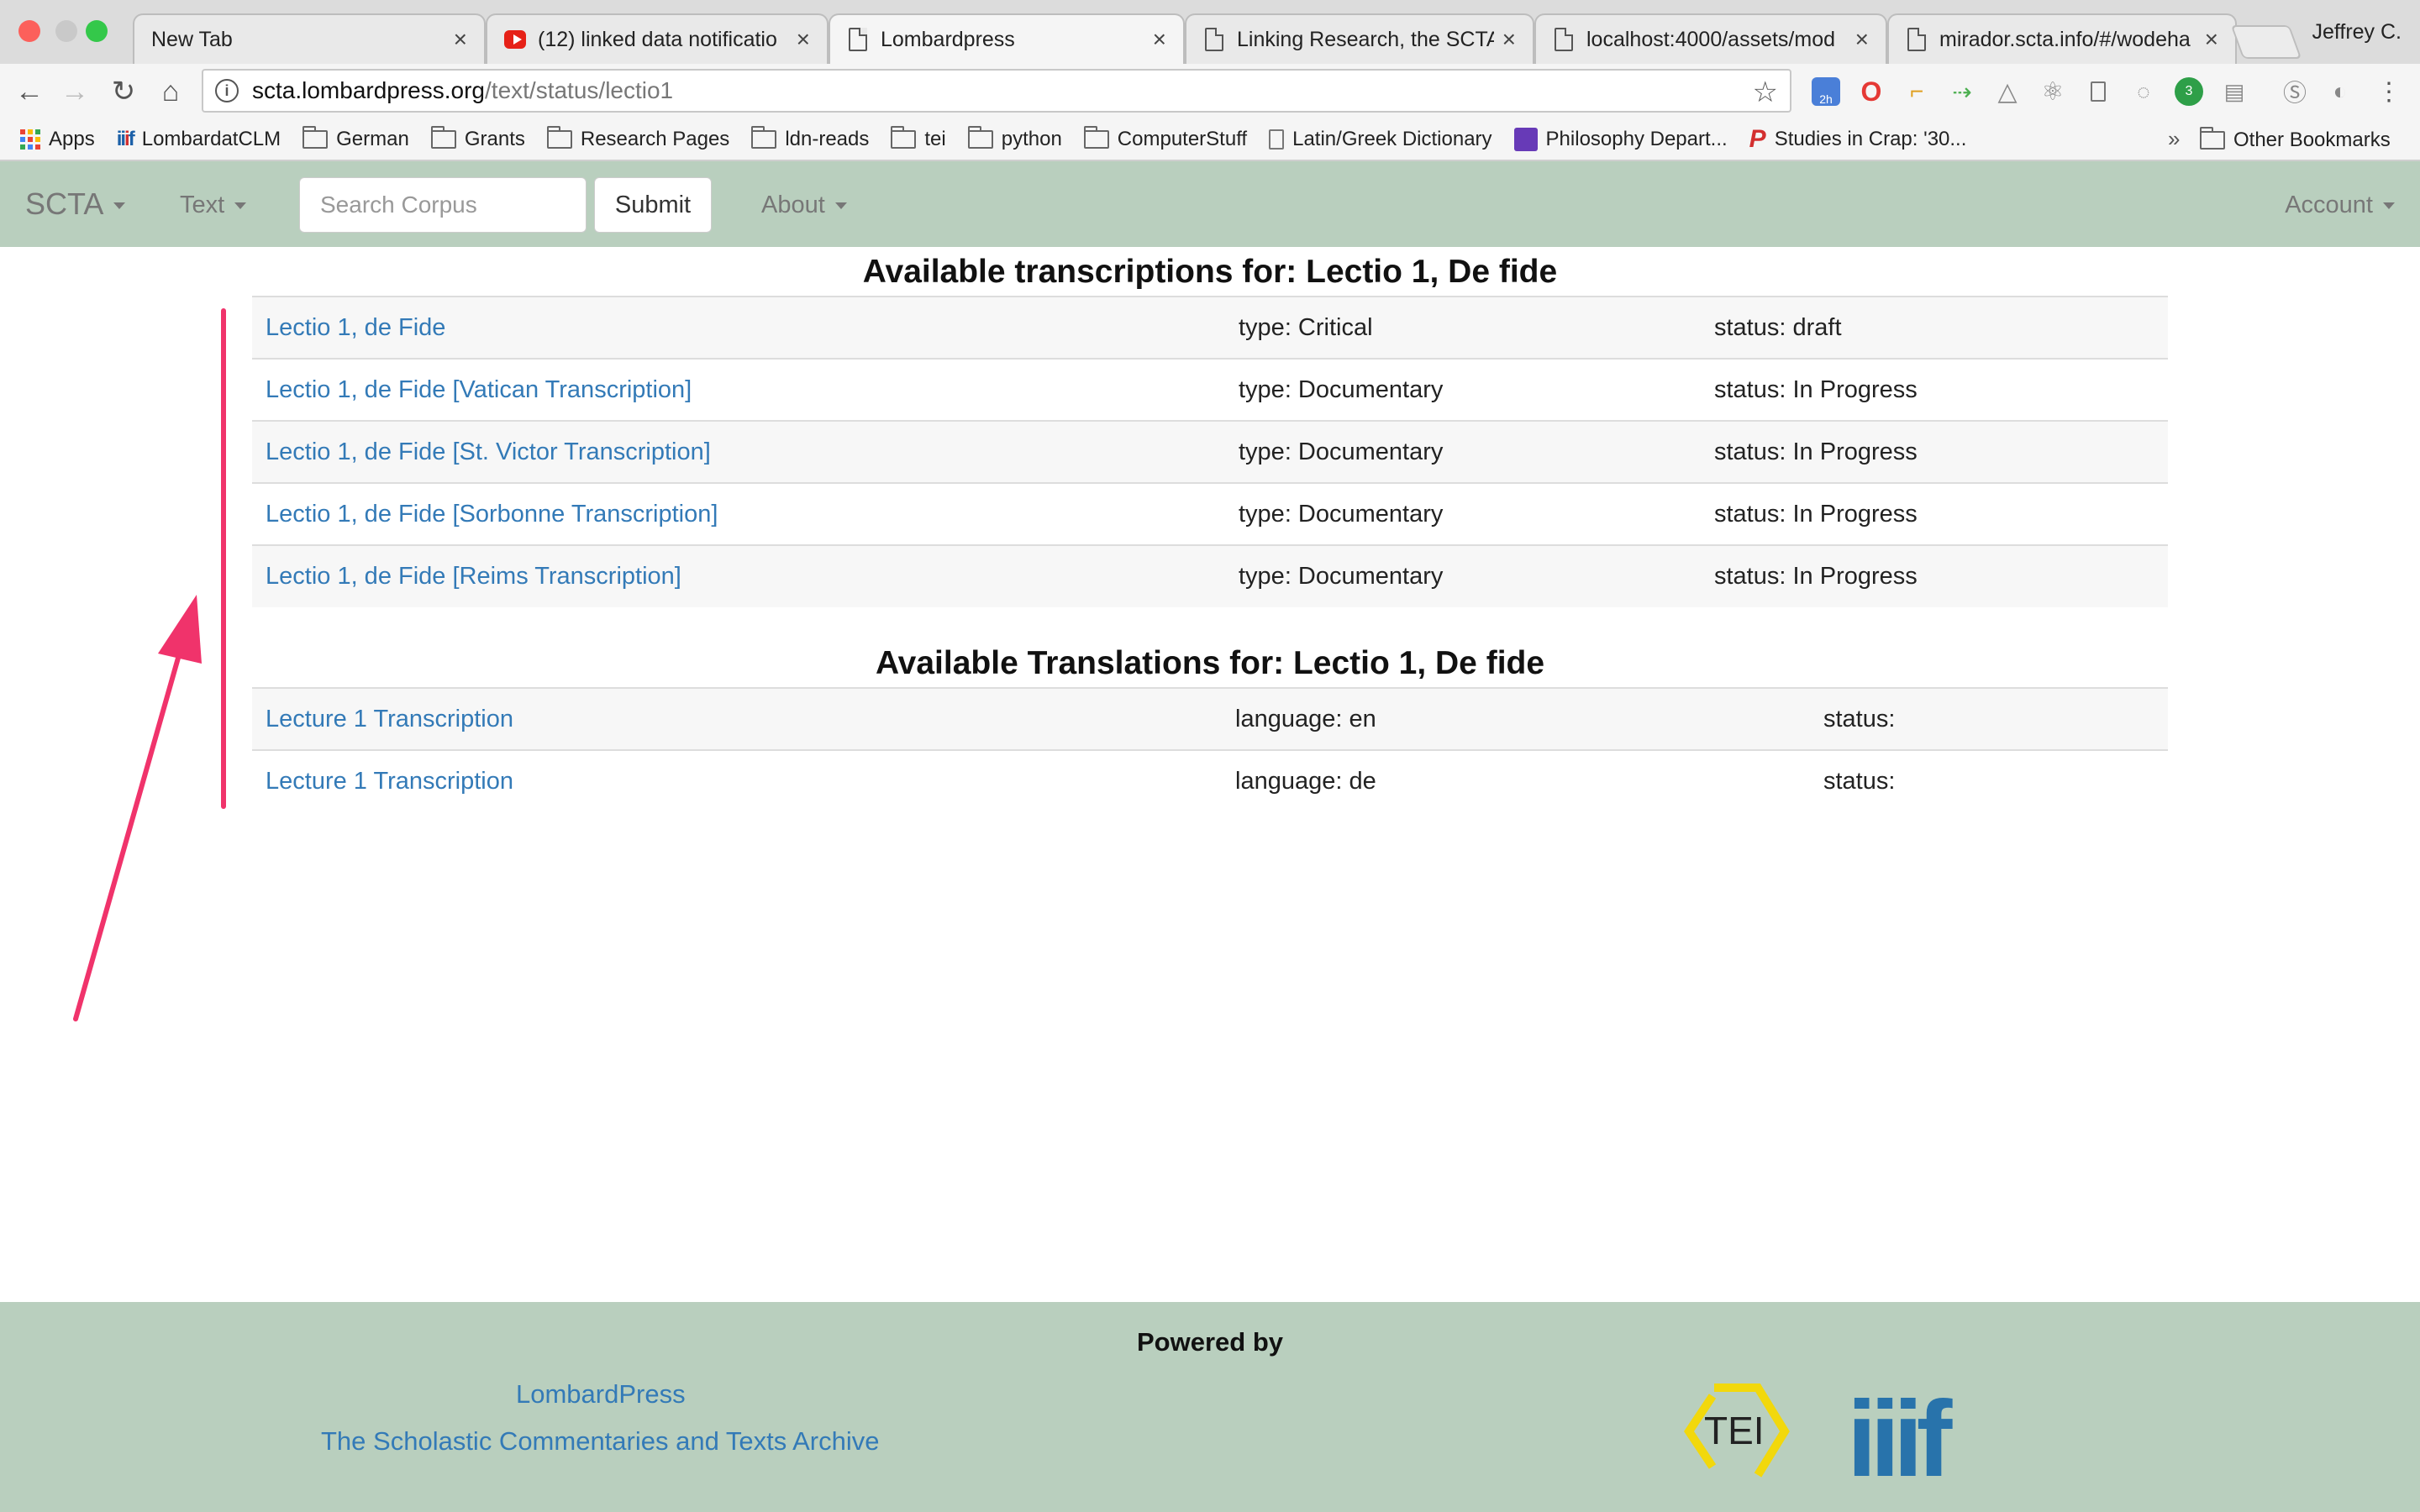  What do you see at coordinates (97, 31) in the screenshot?
I see `maximize-window-button` at bounding box center [97, 31].